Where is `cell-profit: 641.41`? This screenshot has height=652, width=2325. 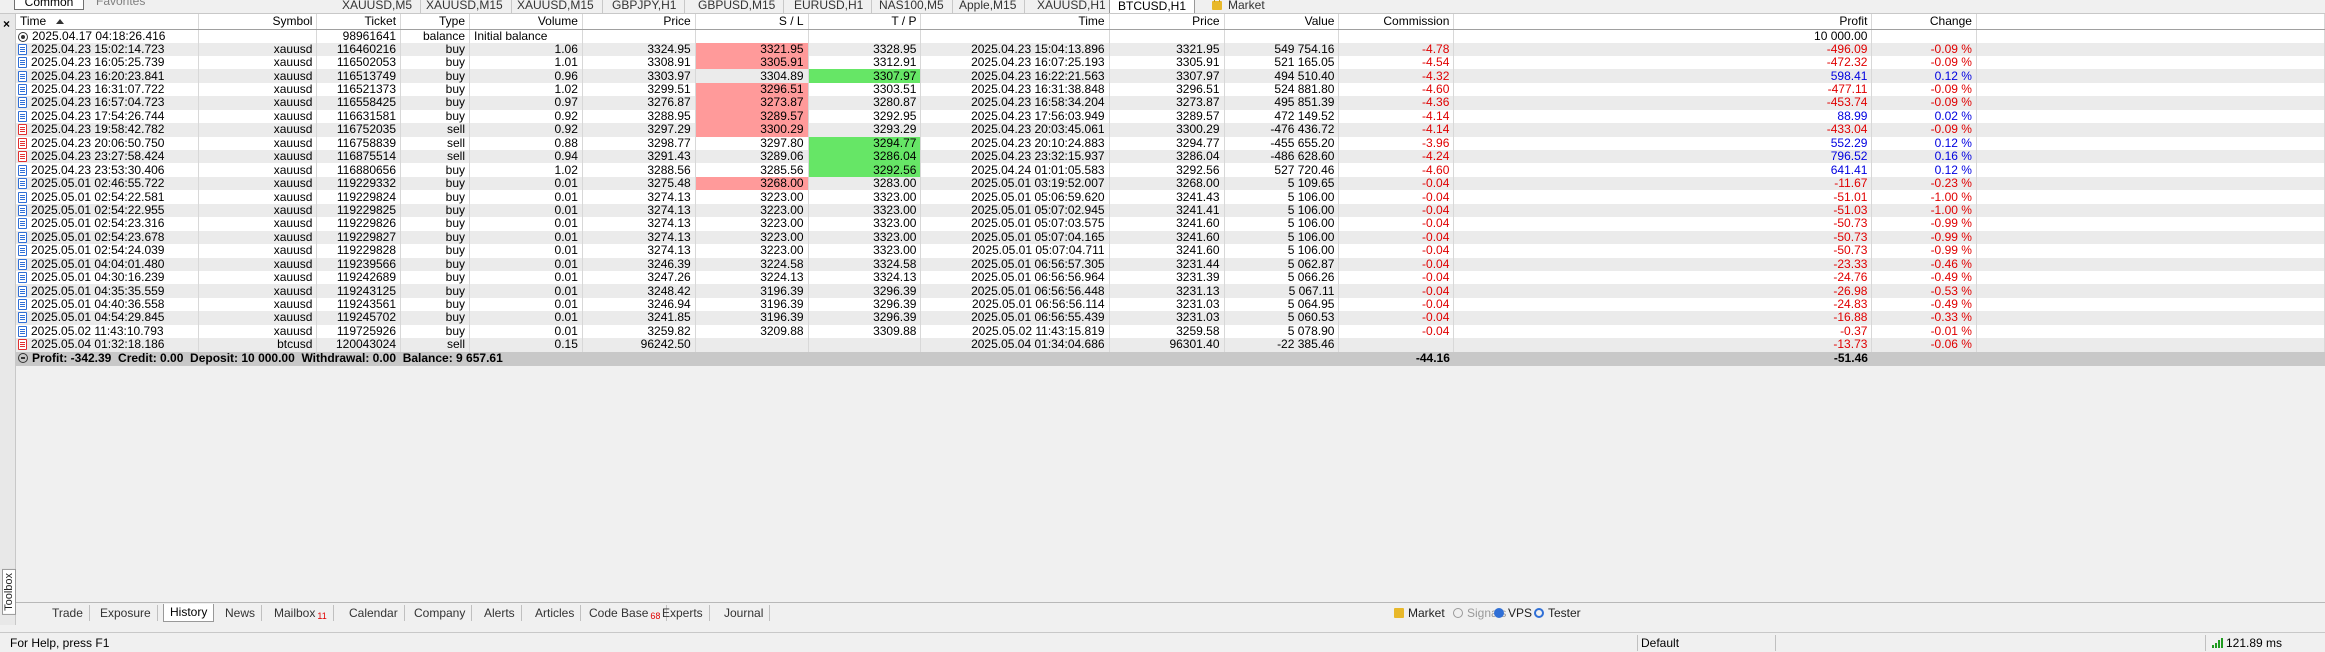
cell-profit: 641.41 is located at coordinates (1663, 170).